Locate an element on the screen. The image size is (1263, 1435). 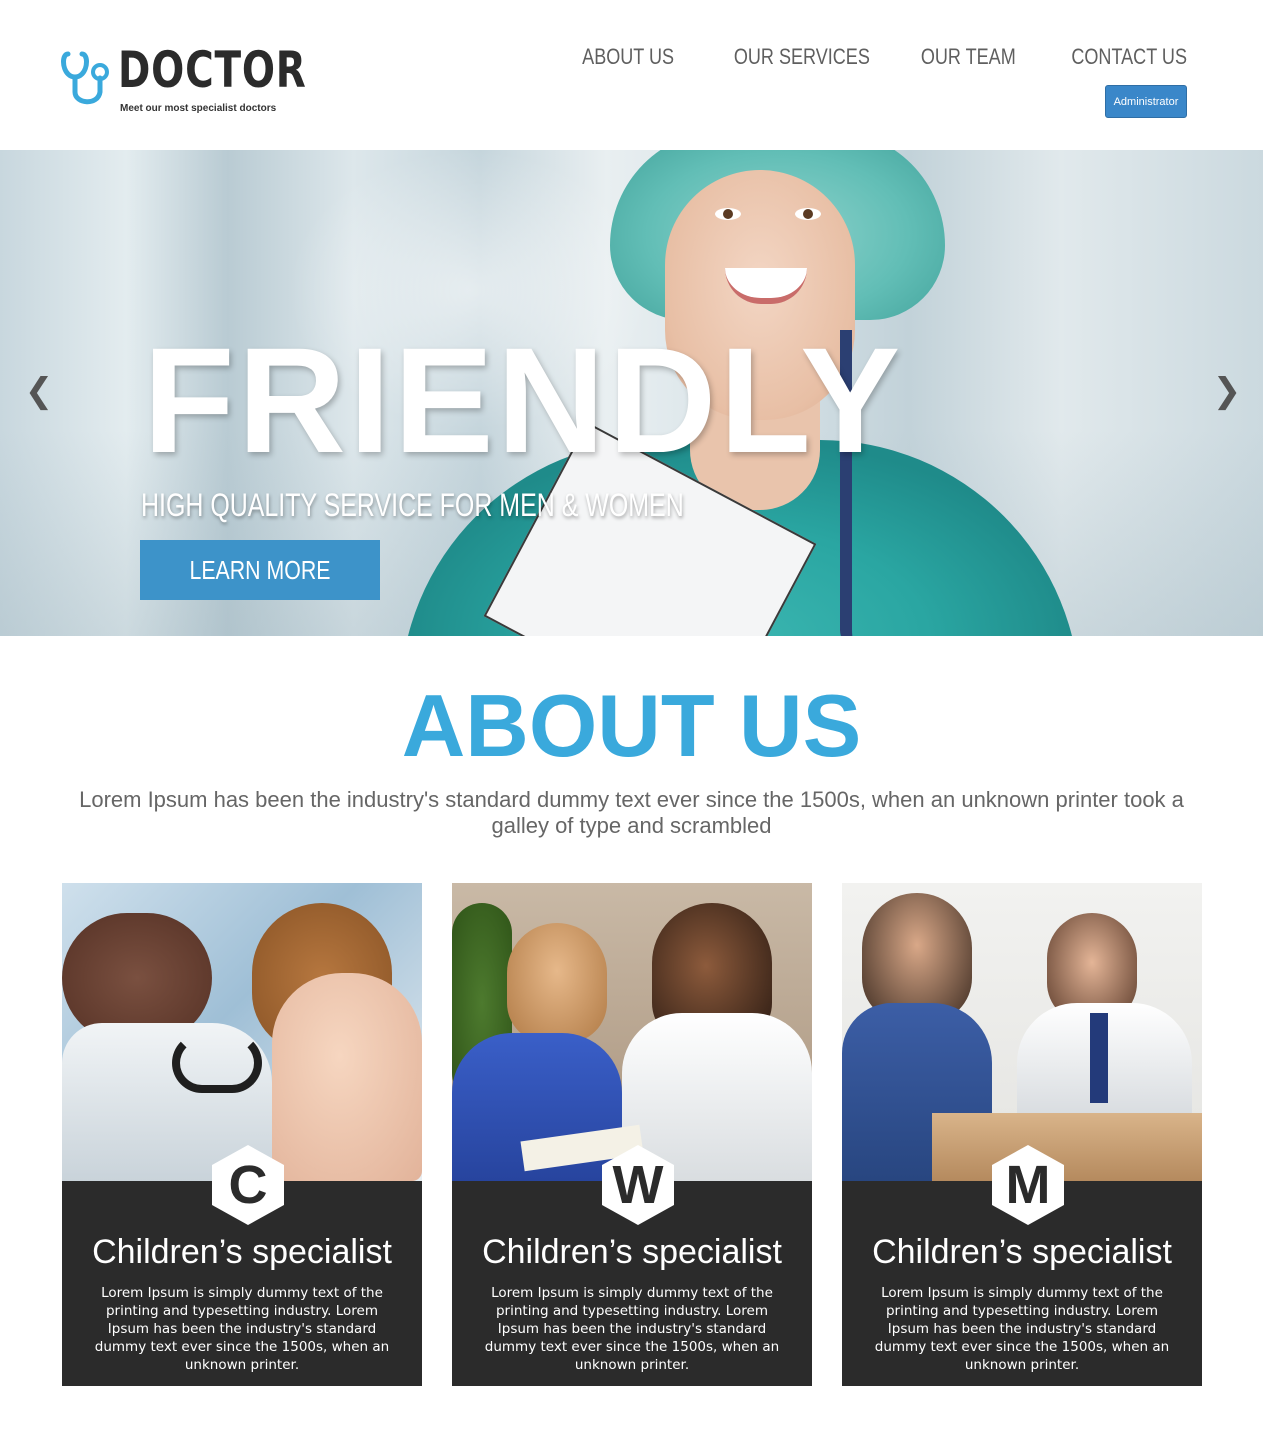
about-title: ABOUT US is located at coordinates (631, 725).